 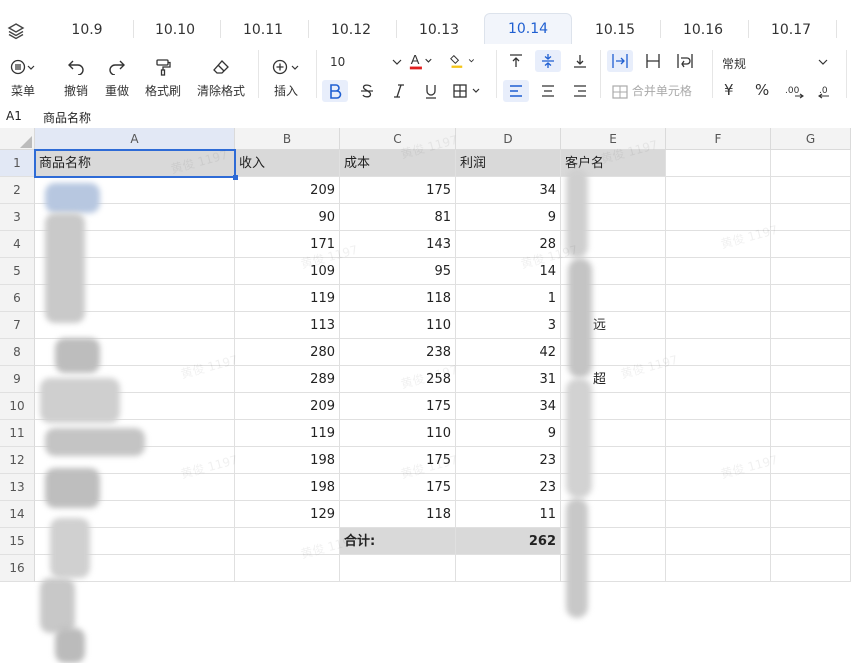 What do you see at coordinates (17, 460) in the screenshot?
I see `row-header: 12` at bounding box center [17, 460].